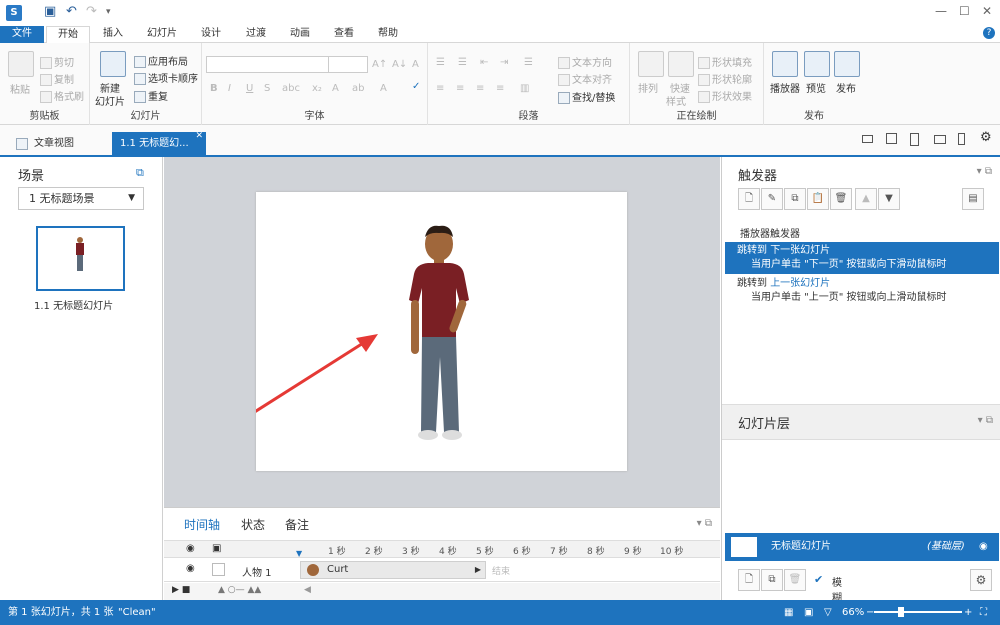 The height and width of the screenshot is (625, 1000). What do you see at coordinates (218, 569) in the screenshot?
I see `row-lock-checkbox` at bounding box center [218, 569].